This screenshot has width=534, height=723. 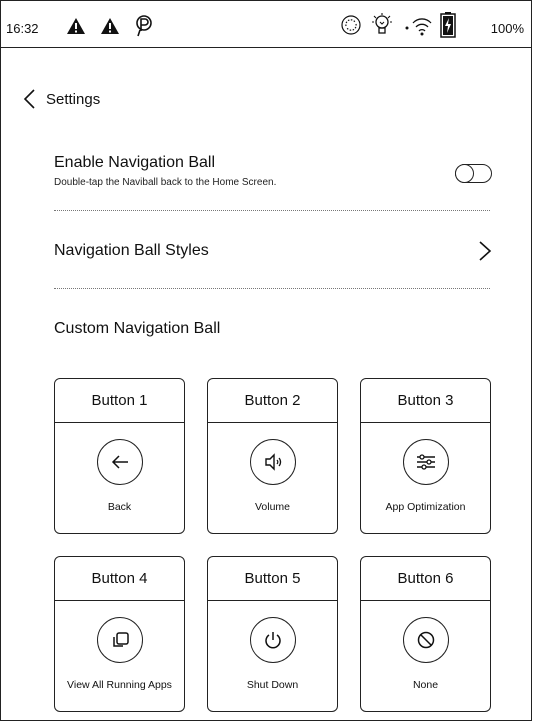 I want to click on button-card-3: Button 3 App Optimization, so click(x=425, y=456).